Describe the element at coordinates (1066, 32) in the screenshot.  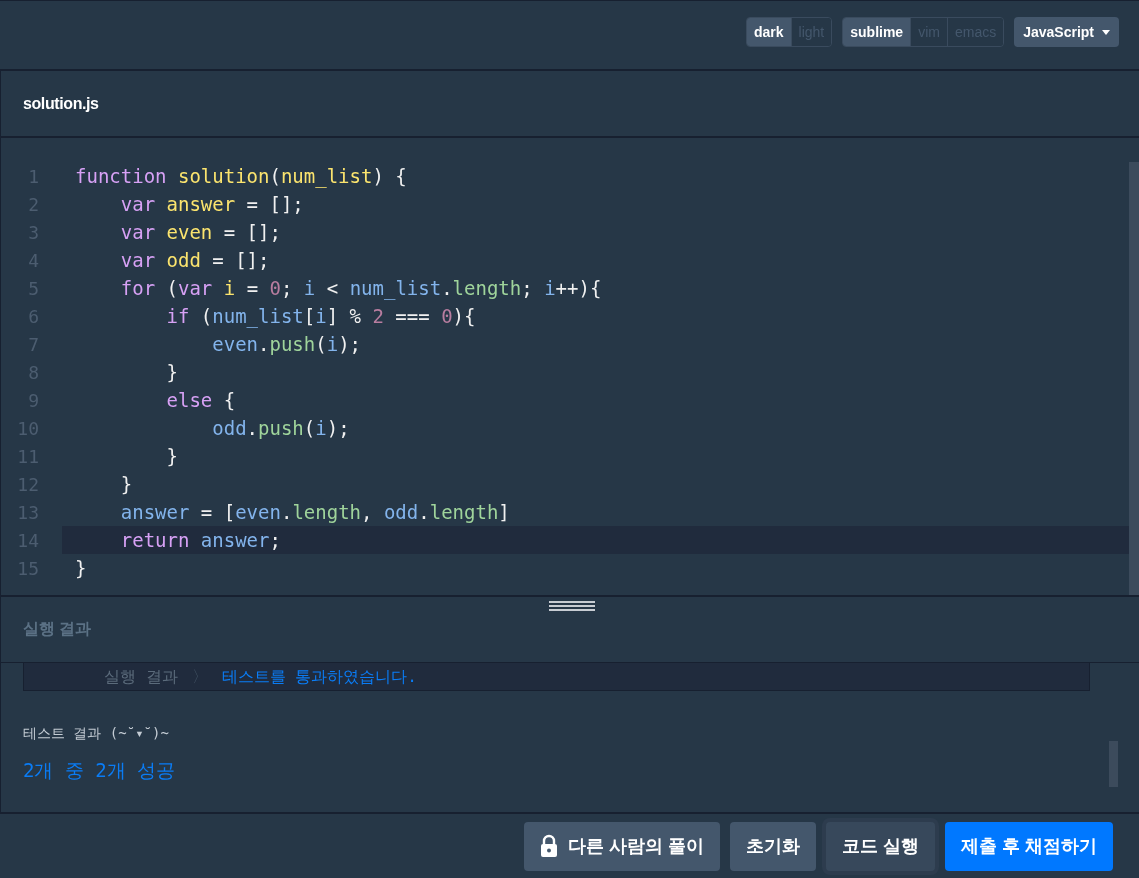
I see `language-dropdown: JavaScript` at that location.